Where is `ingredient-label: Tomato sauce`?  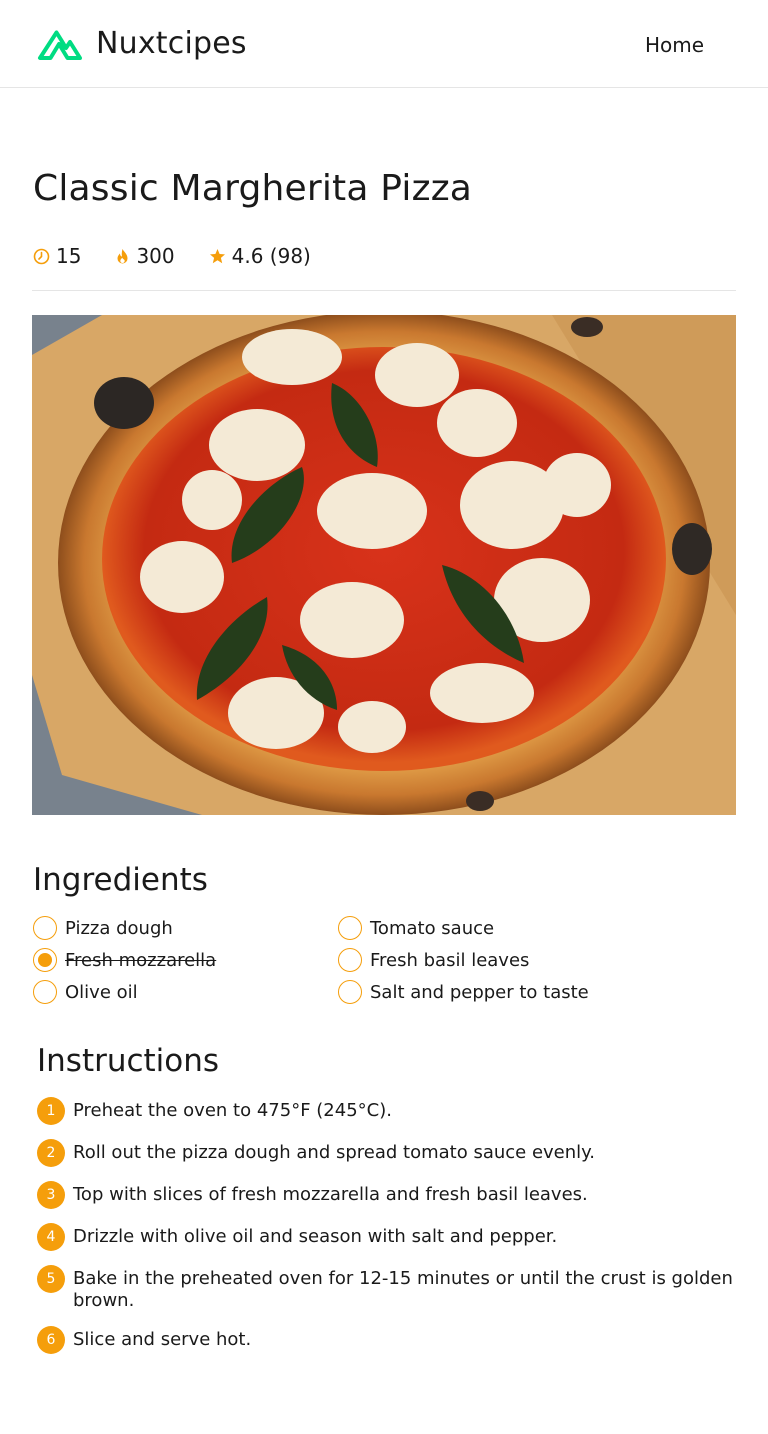 ingredient-label: Tomato sauce is located at coordinates (432, 928).